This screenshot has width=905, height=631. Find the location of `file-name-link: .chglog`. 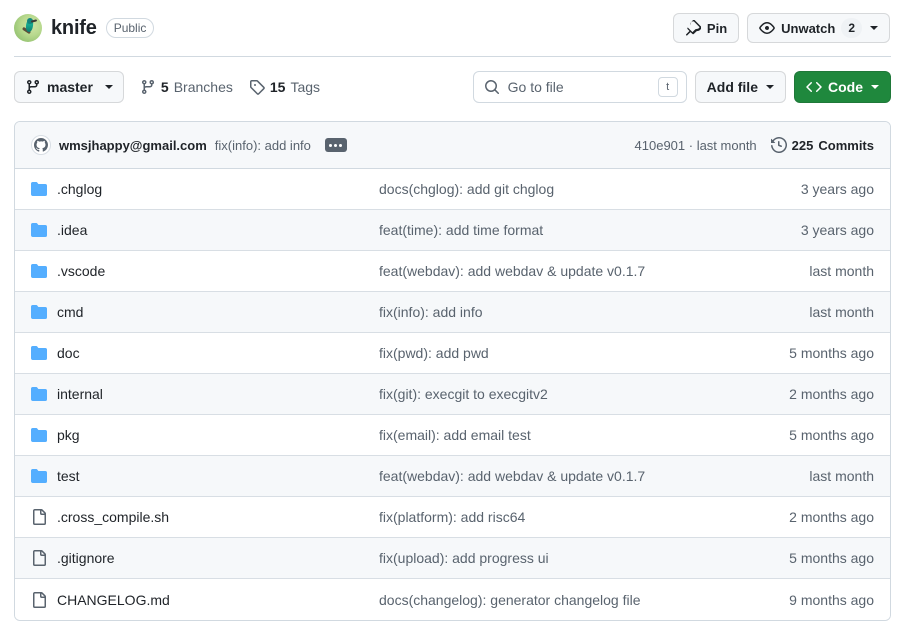

file-name-link: .chglog is located at coordinates (79, 189).